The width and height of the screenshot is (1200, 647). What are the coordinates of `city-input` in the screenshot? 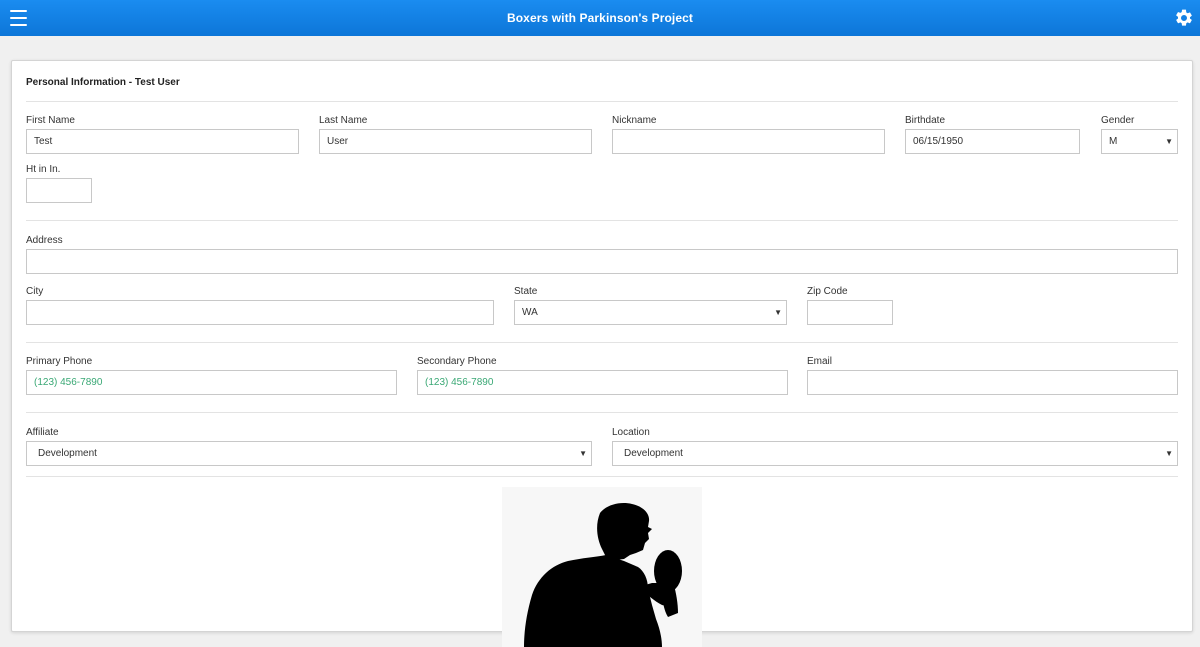 It's located at (260, 312).